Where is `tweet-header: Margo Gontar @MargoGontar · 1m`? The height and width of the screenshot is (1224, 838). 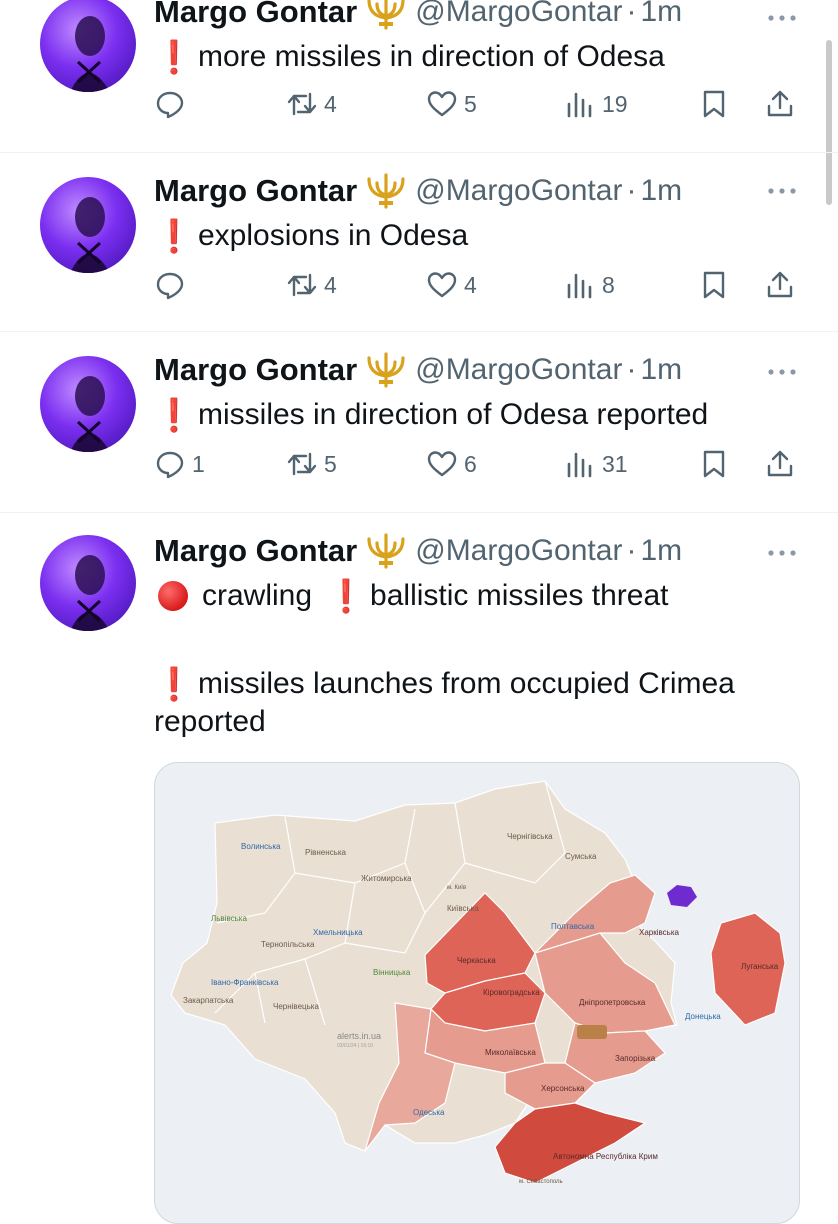 tweet-header: Margo Gontar @MargoGontar · 1m is located at coordinates (418, 191).